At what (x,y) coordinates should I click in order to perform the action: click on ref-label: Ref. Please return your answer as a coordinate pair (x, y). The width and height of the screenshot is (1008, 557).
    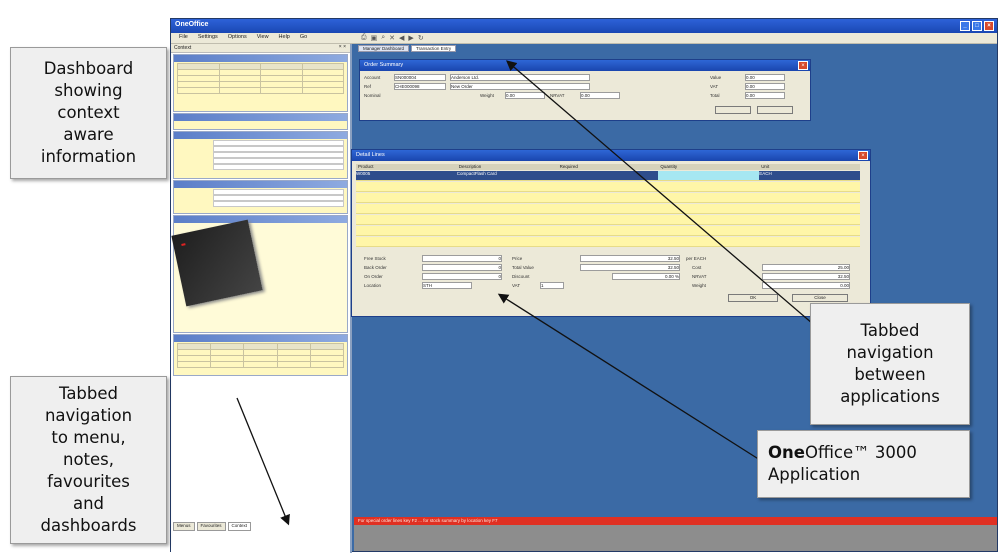
    Looking at the image, I should click on (368, 86).